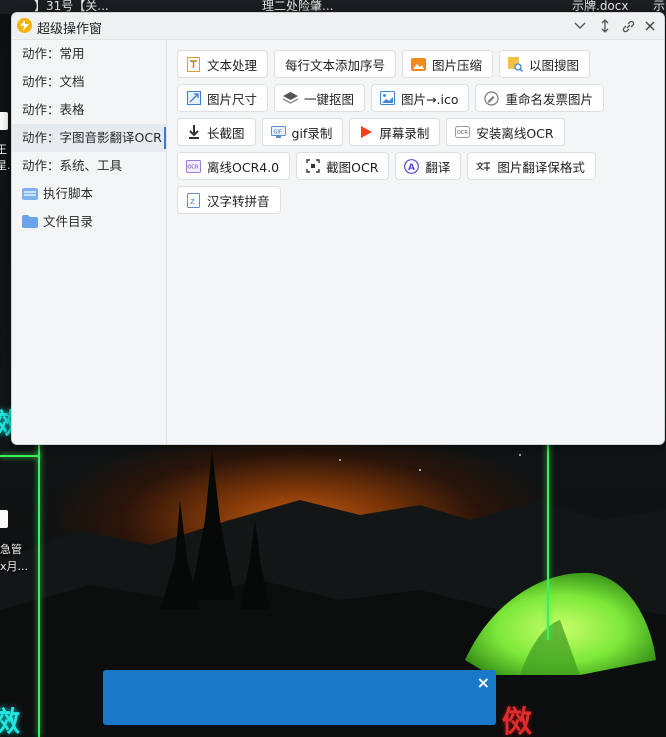 Image resolution: width=666 pixels, height=737 pixels. I want to click on tool-label: 图片→.ico, so click(430, 99).